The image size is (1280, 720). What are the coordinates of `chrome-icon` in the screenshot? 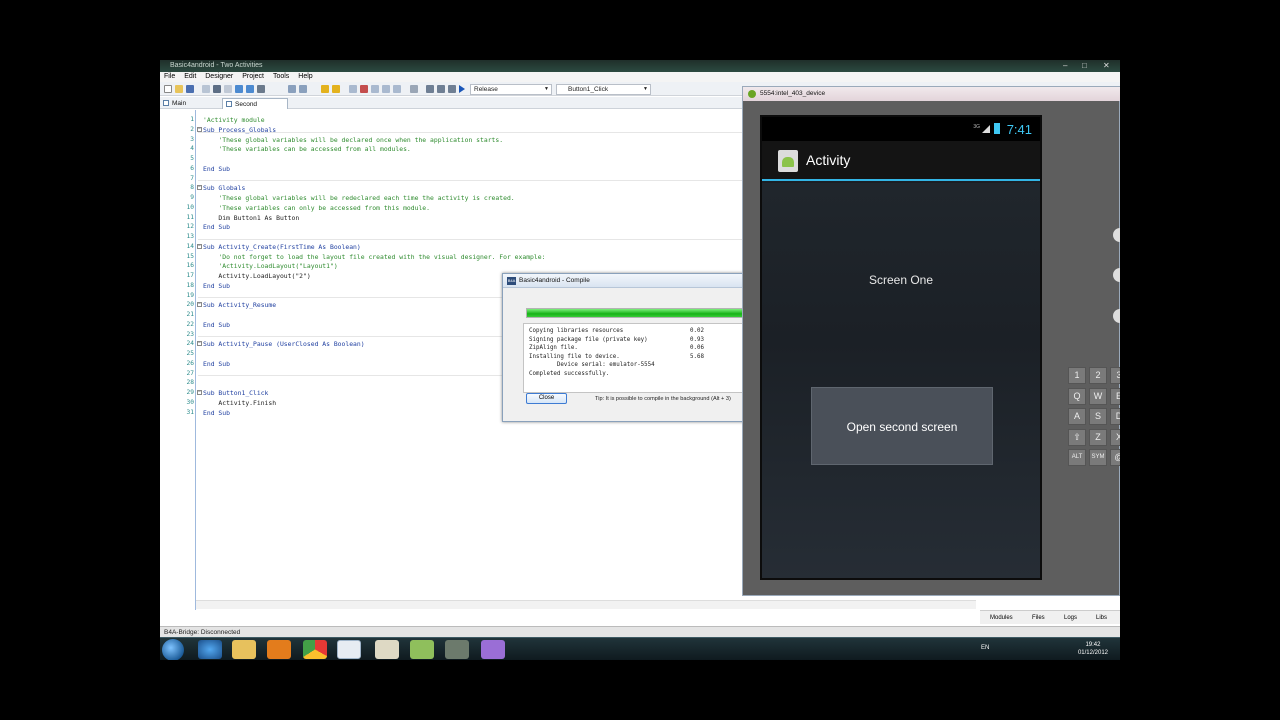 It's located at (315, 649).